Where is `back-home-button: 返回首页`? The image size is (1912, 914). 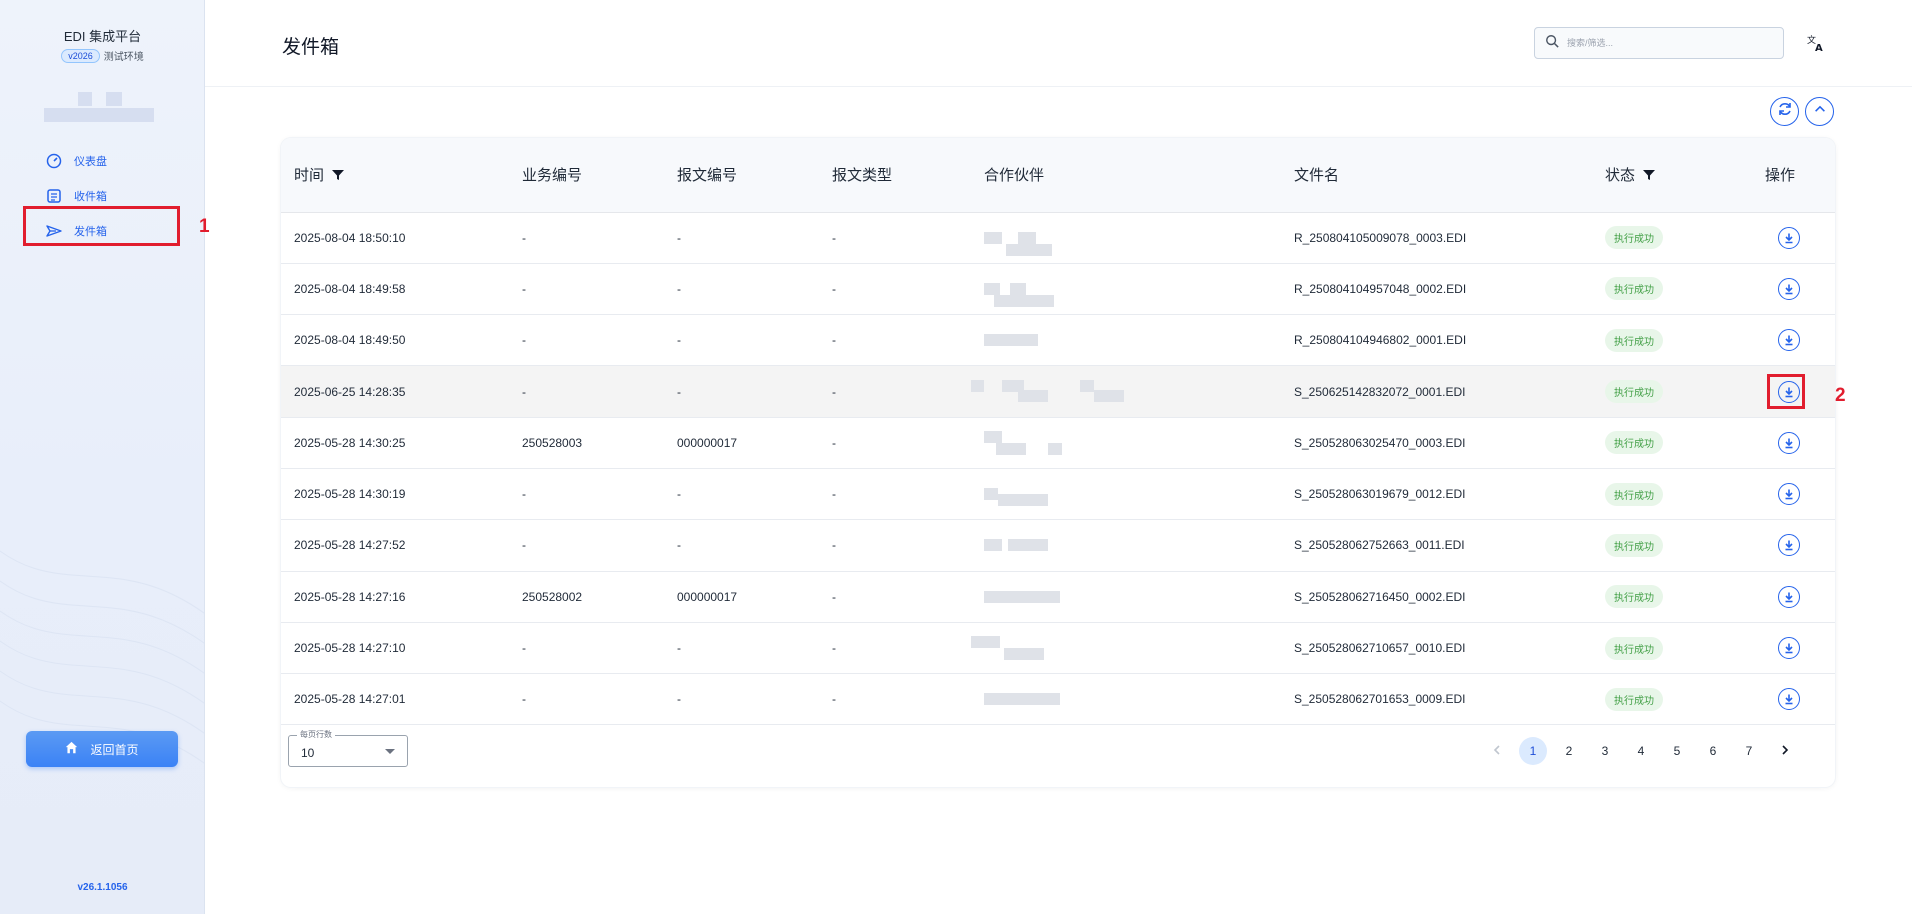
back-home-button: 返回首页 is located at coordinates (102, 749).